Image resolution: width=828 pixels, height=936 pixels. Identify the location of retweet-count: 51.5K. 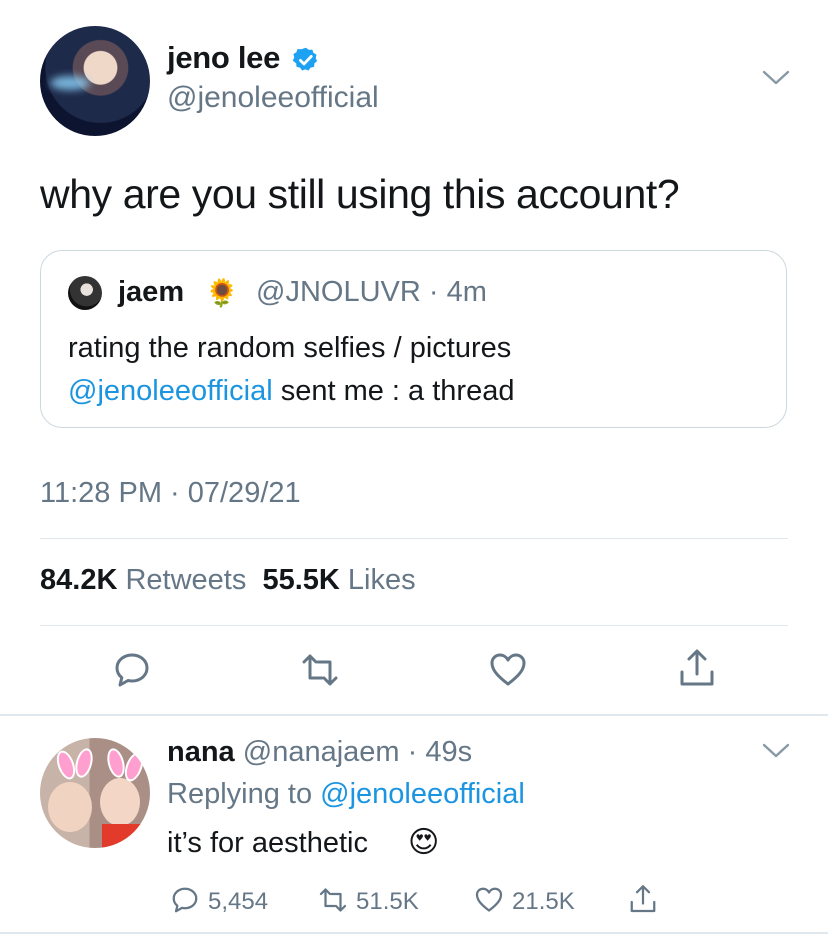
(387, 902).